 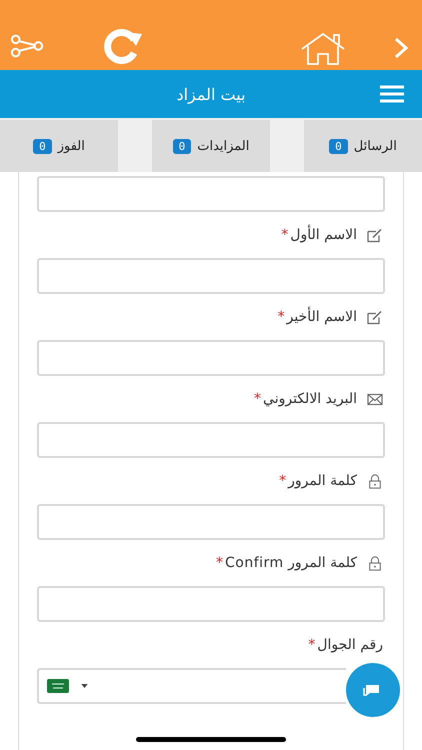 What do you see at coordinates (84, 686) in the screenshot?
I see `dropdown-caret-icon` at bounding box center [84, 686].